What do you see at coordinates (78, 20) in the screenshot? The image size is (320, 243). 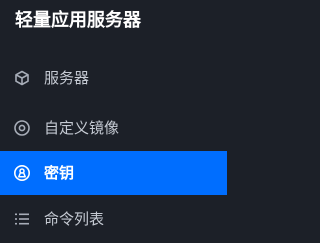 I see `sidebar-title: 轻量应用服务器` at bounding box center [78, 20].